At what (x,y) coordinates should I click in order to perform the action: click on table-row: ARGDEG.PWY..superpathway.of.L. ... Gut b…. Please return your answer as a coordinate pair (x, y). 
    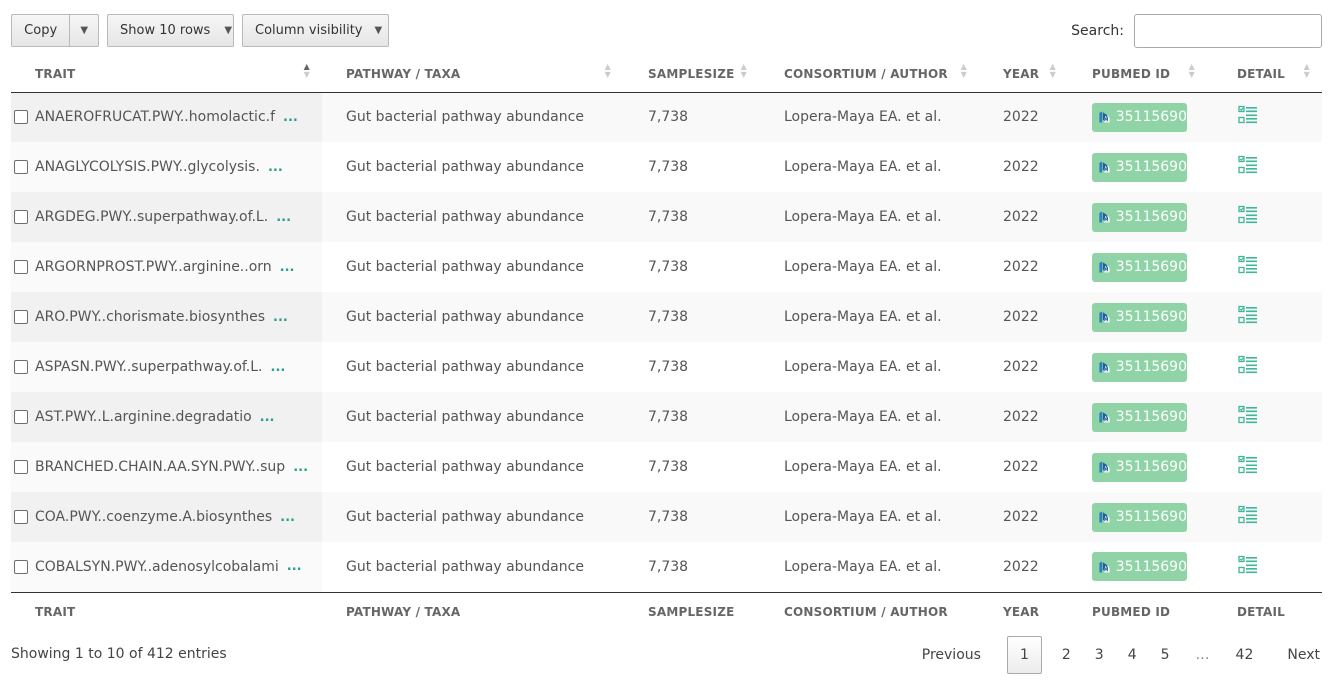
    Looking at the image, I should click on (666, 217).